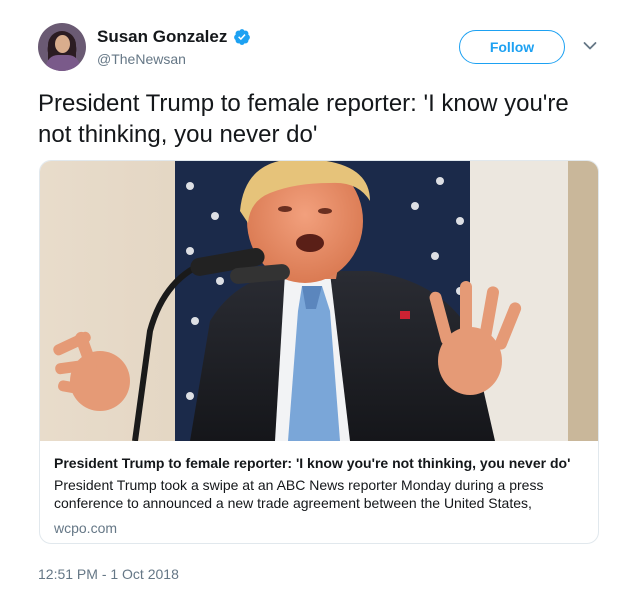 This screenshot has height=599, width=631. Describe the element at coordinates (162, 37) in the screenshot. I see `display-name: Susan Gonzalez` at that location.